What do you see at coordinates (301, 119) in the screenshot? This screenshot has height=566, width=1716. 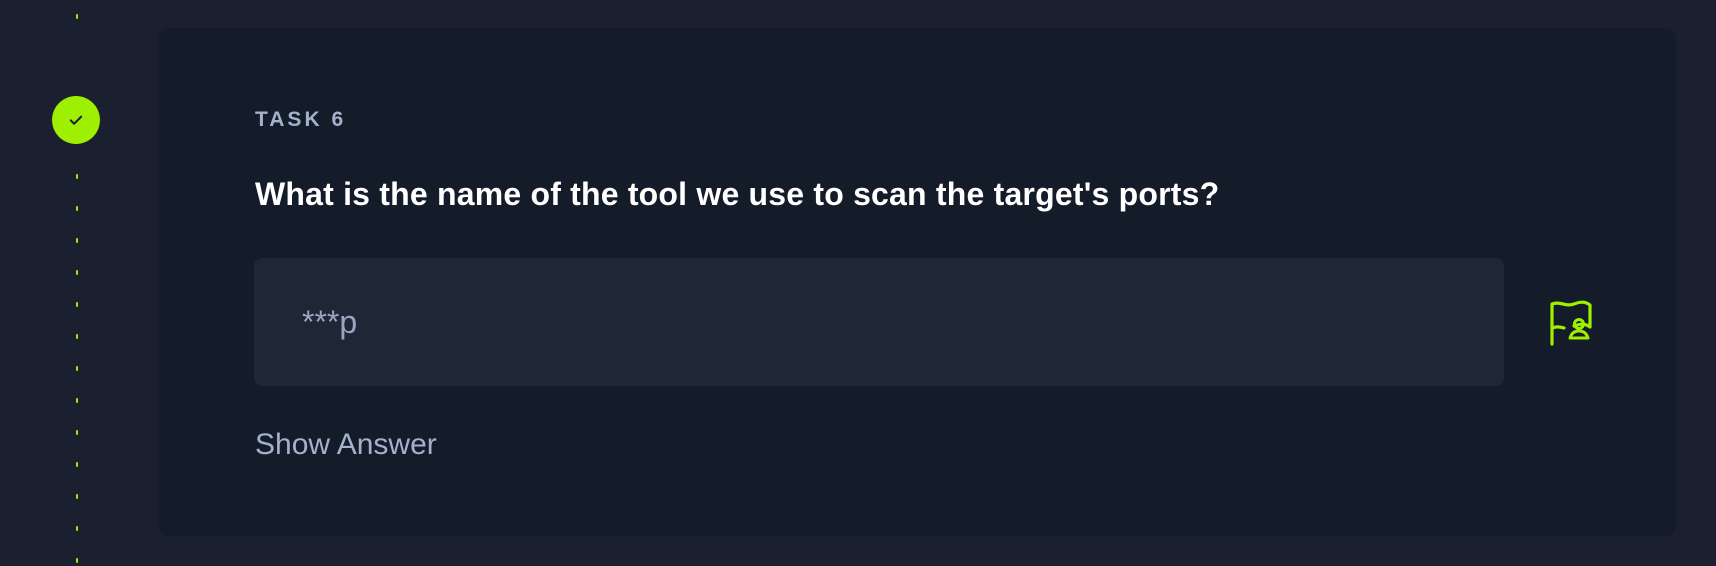 I see `task-label: TASK 6` at bounding box center [301, 119].